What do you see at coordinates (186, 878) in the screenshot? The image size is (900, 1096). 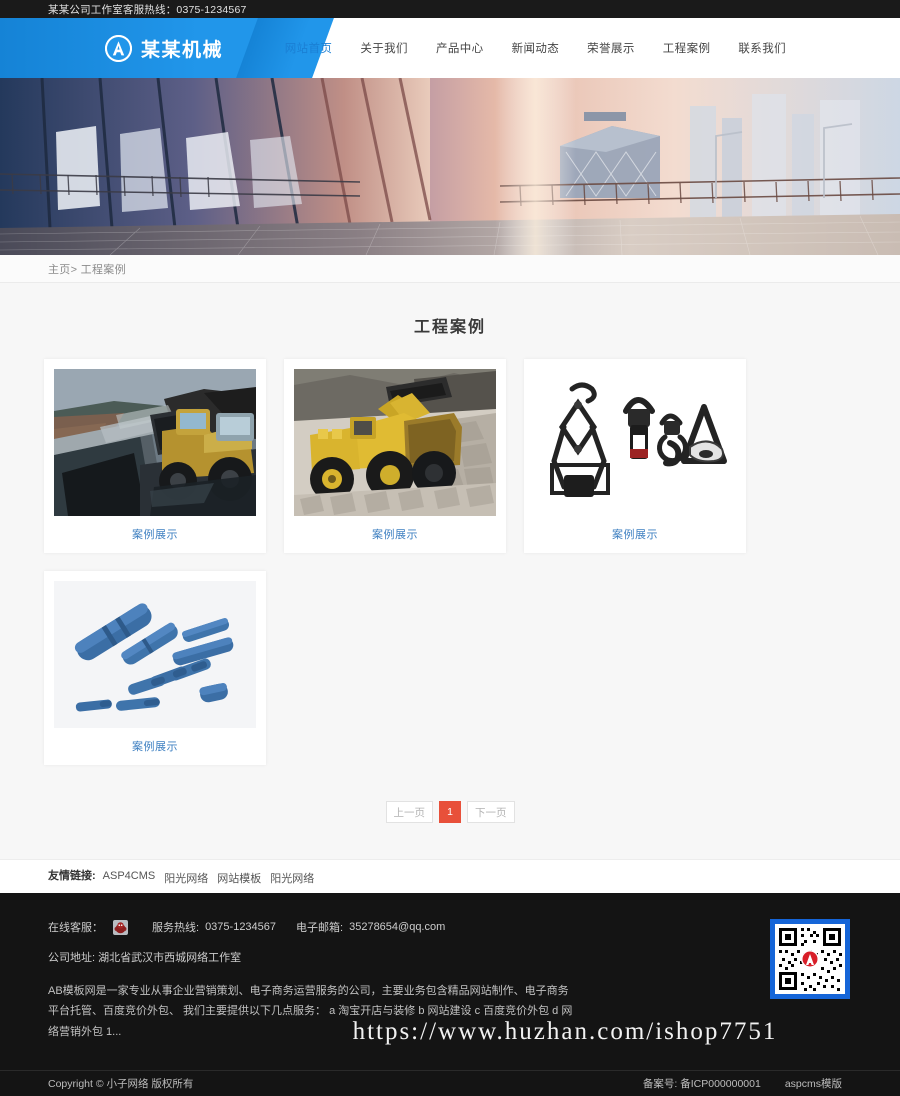 I see `friend-link-sunshine: 阳光网络` at bounding box center [186, 878].